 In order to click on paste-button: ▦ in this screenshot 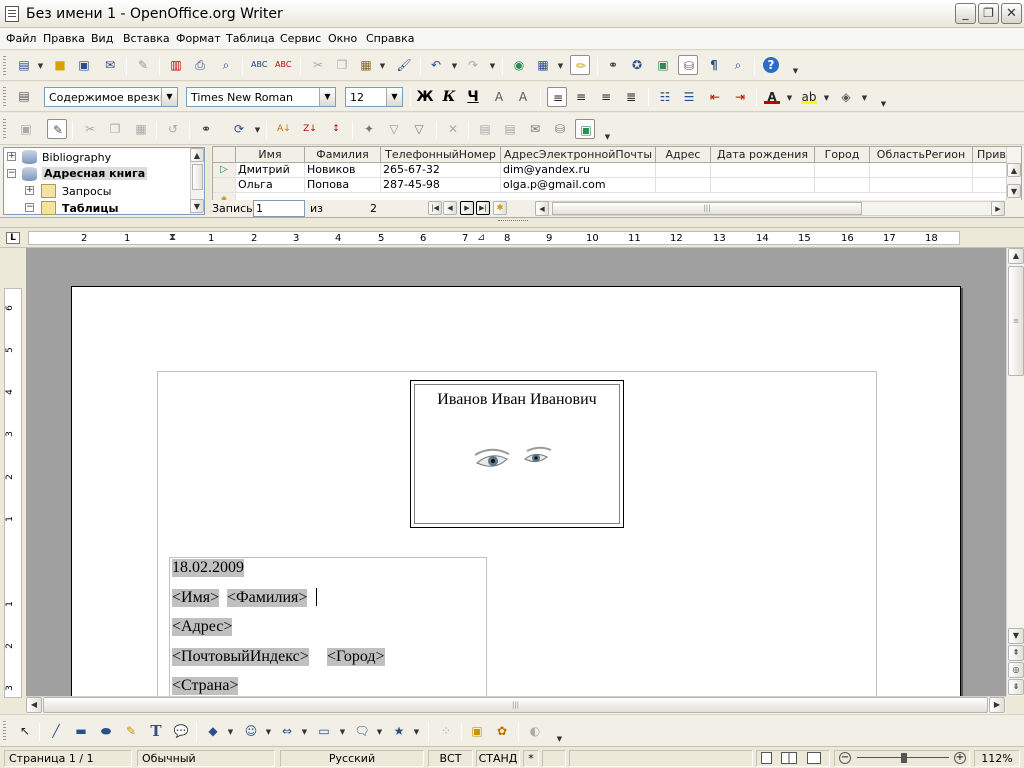, I will do `click(366, 65)`.